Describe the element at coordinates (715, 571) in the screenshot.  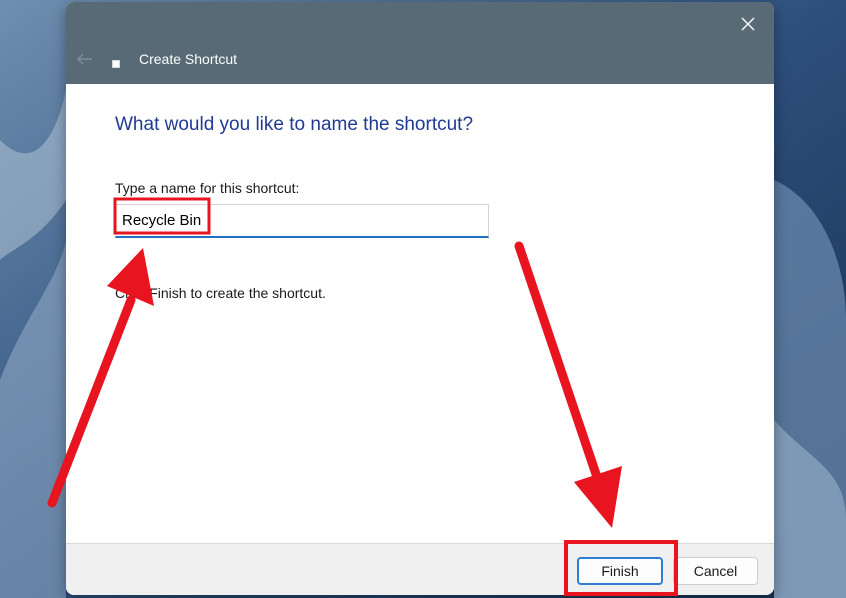
I see `cancel-button: Cancel` at that location.